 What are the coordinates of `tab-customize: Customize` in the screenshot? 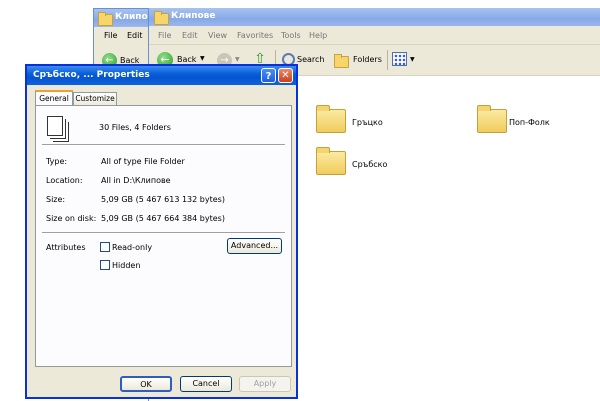 It's located at (95, 99).